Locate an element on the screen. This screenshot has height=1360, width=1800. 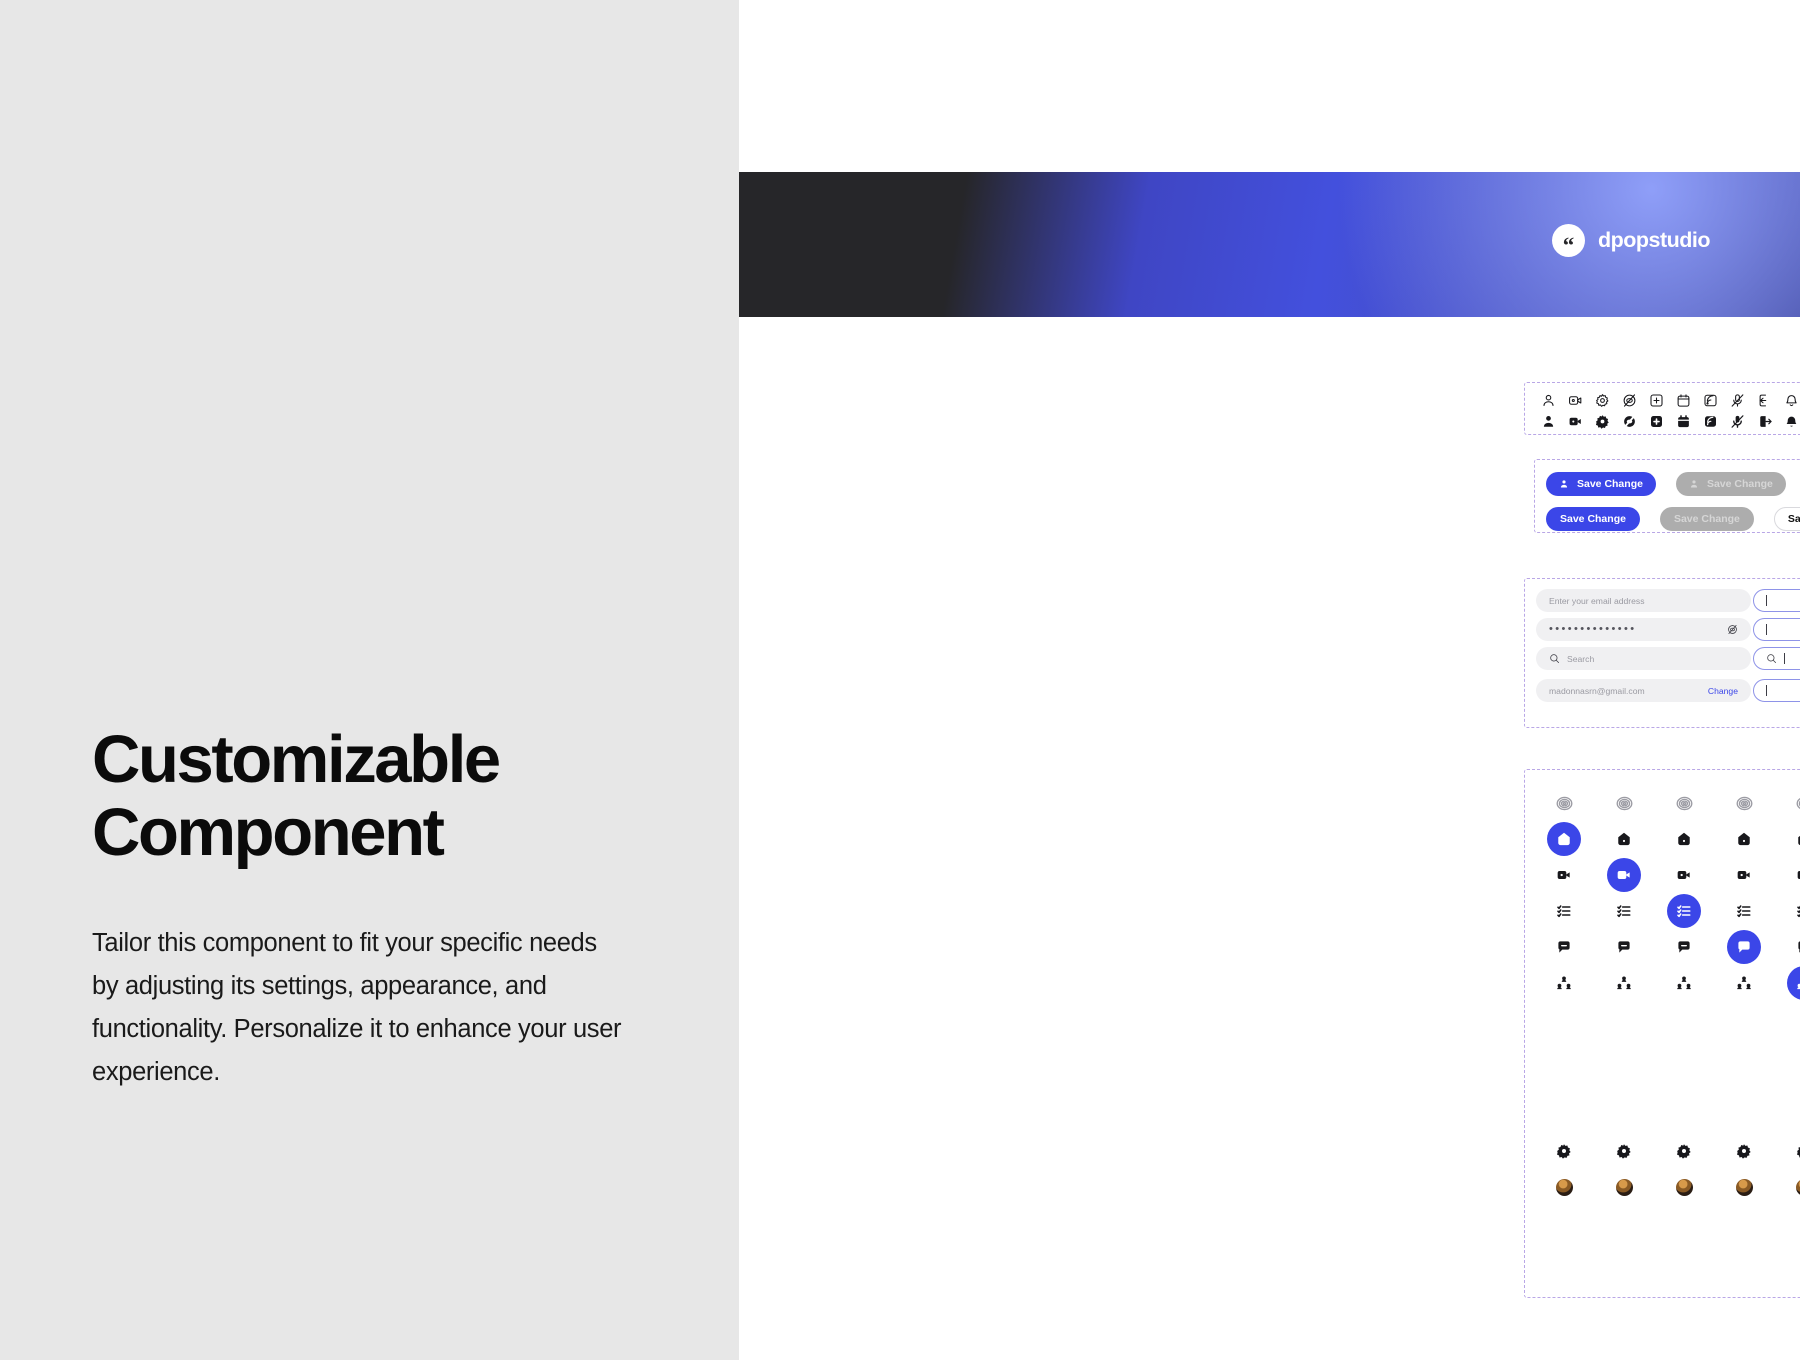
strip-filled-video-camera-icon is located at coordinates (1575, 421).